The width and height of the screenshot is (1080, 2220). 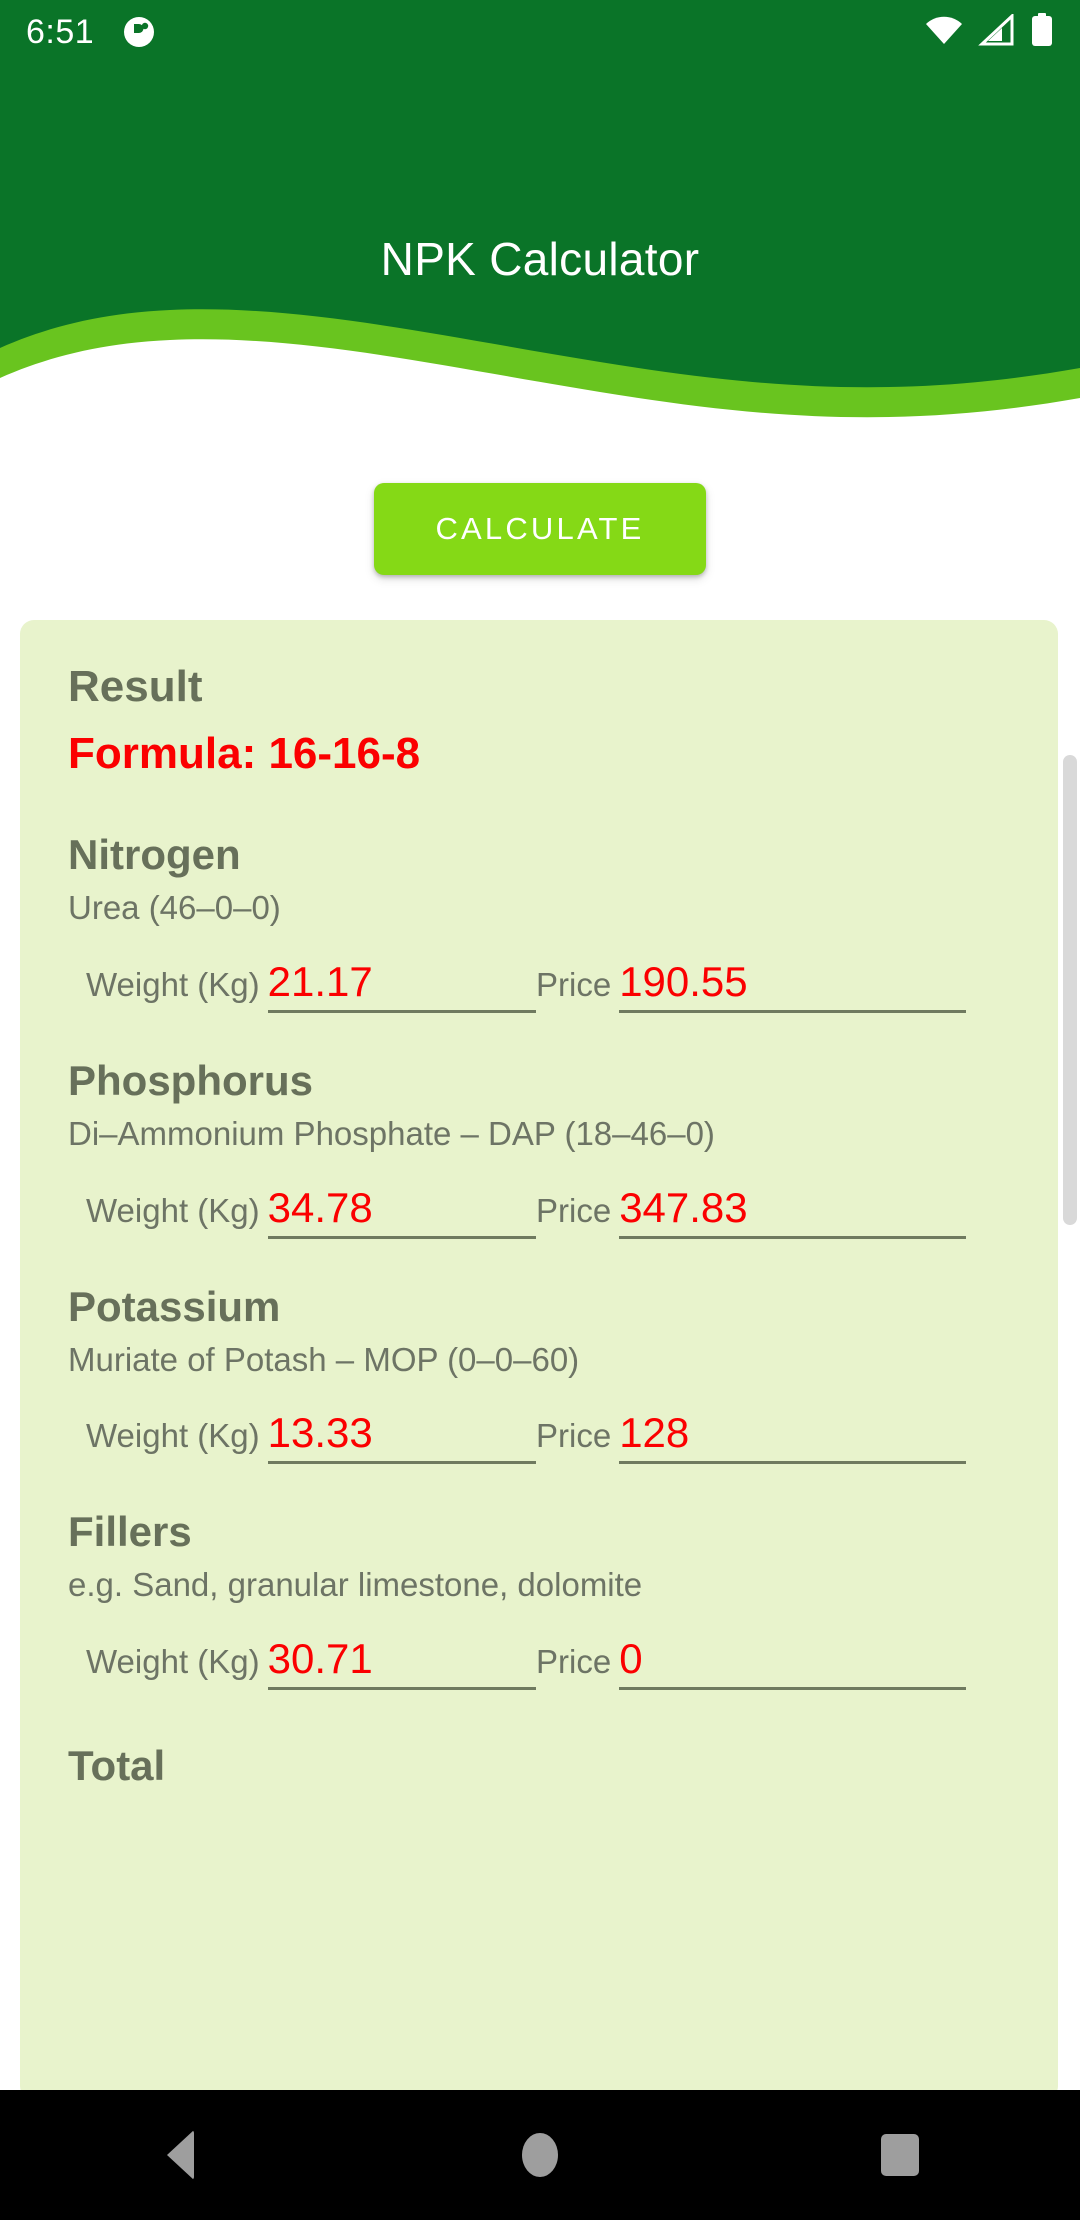 What do you see at coordinates (320, 1433) in the screenshot?
I see `weight-value: 13.33` at bounding box center [320, 1433].